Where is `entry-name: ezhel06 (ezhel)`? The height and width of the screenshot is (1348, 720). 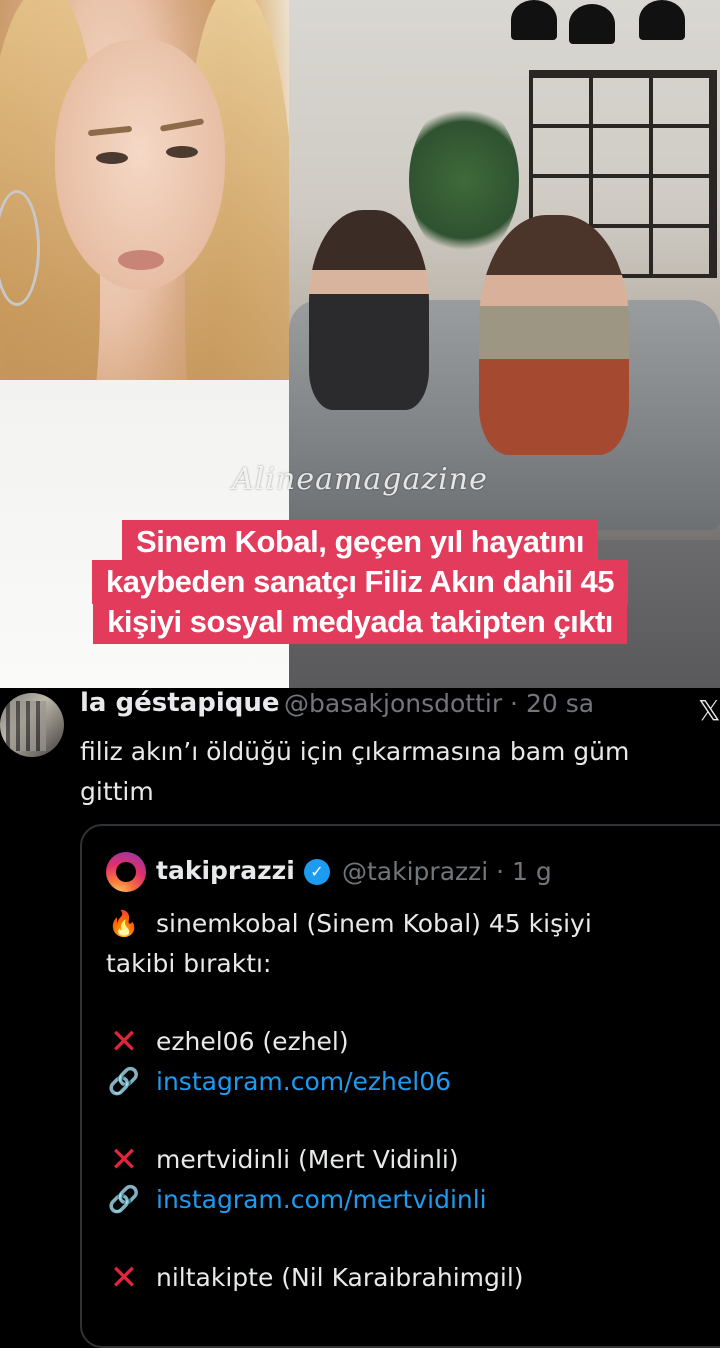 entry-name: ezhel06 (ezhel) is located at coordinates (252, 1041).